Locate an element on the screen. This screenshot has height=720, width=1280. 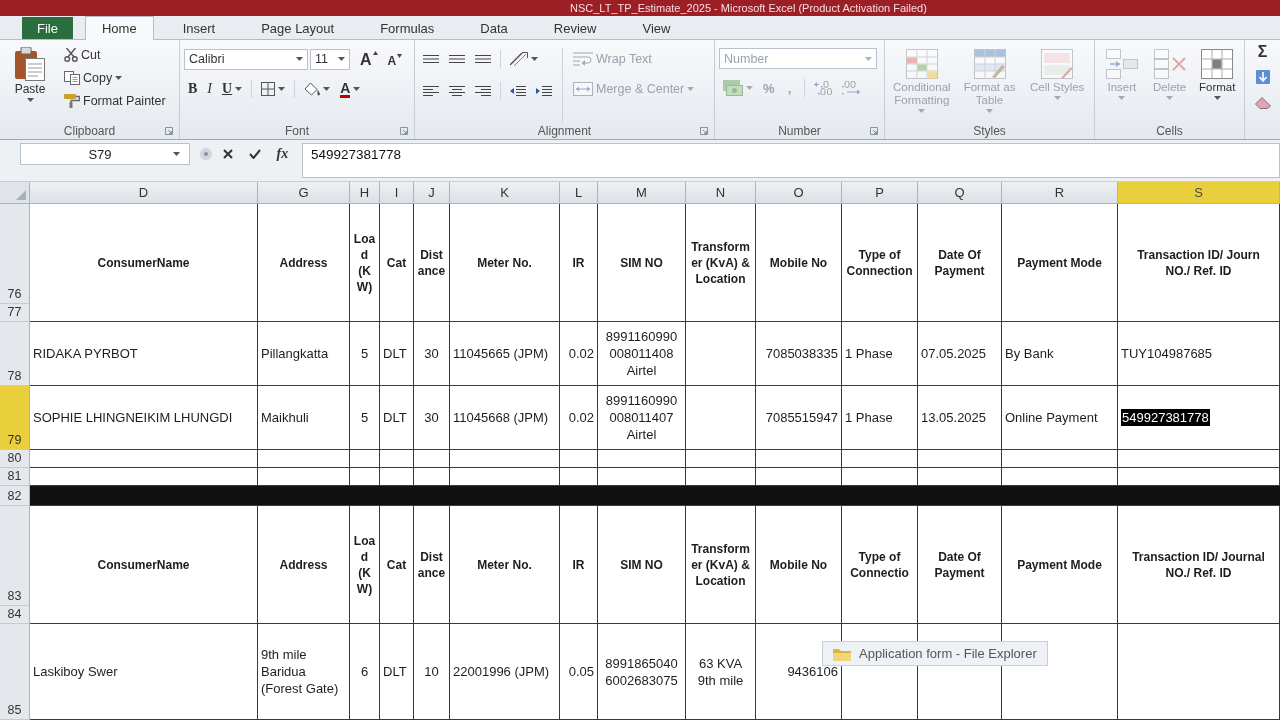
cancel-icon is located at coordinates (228, 154).